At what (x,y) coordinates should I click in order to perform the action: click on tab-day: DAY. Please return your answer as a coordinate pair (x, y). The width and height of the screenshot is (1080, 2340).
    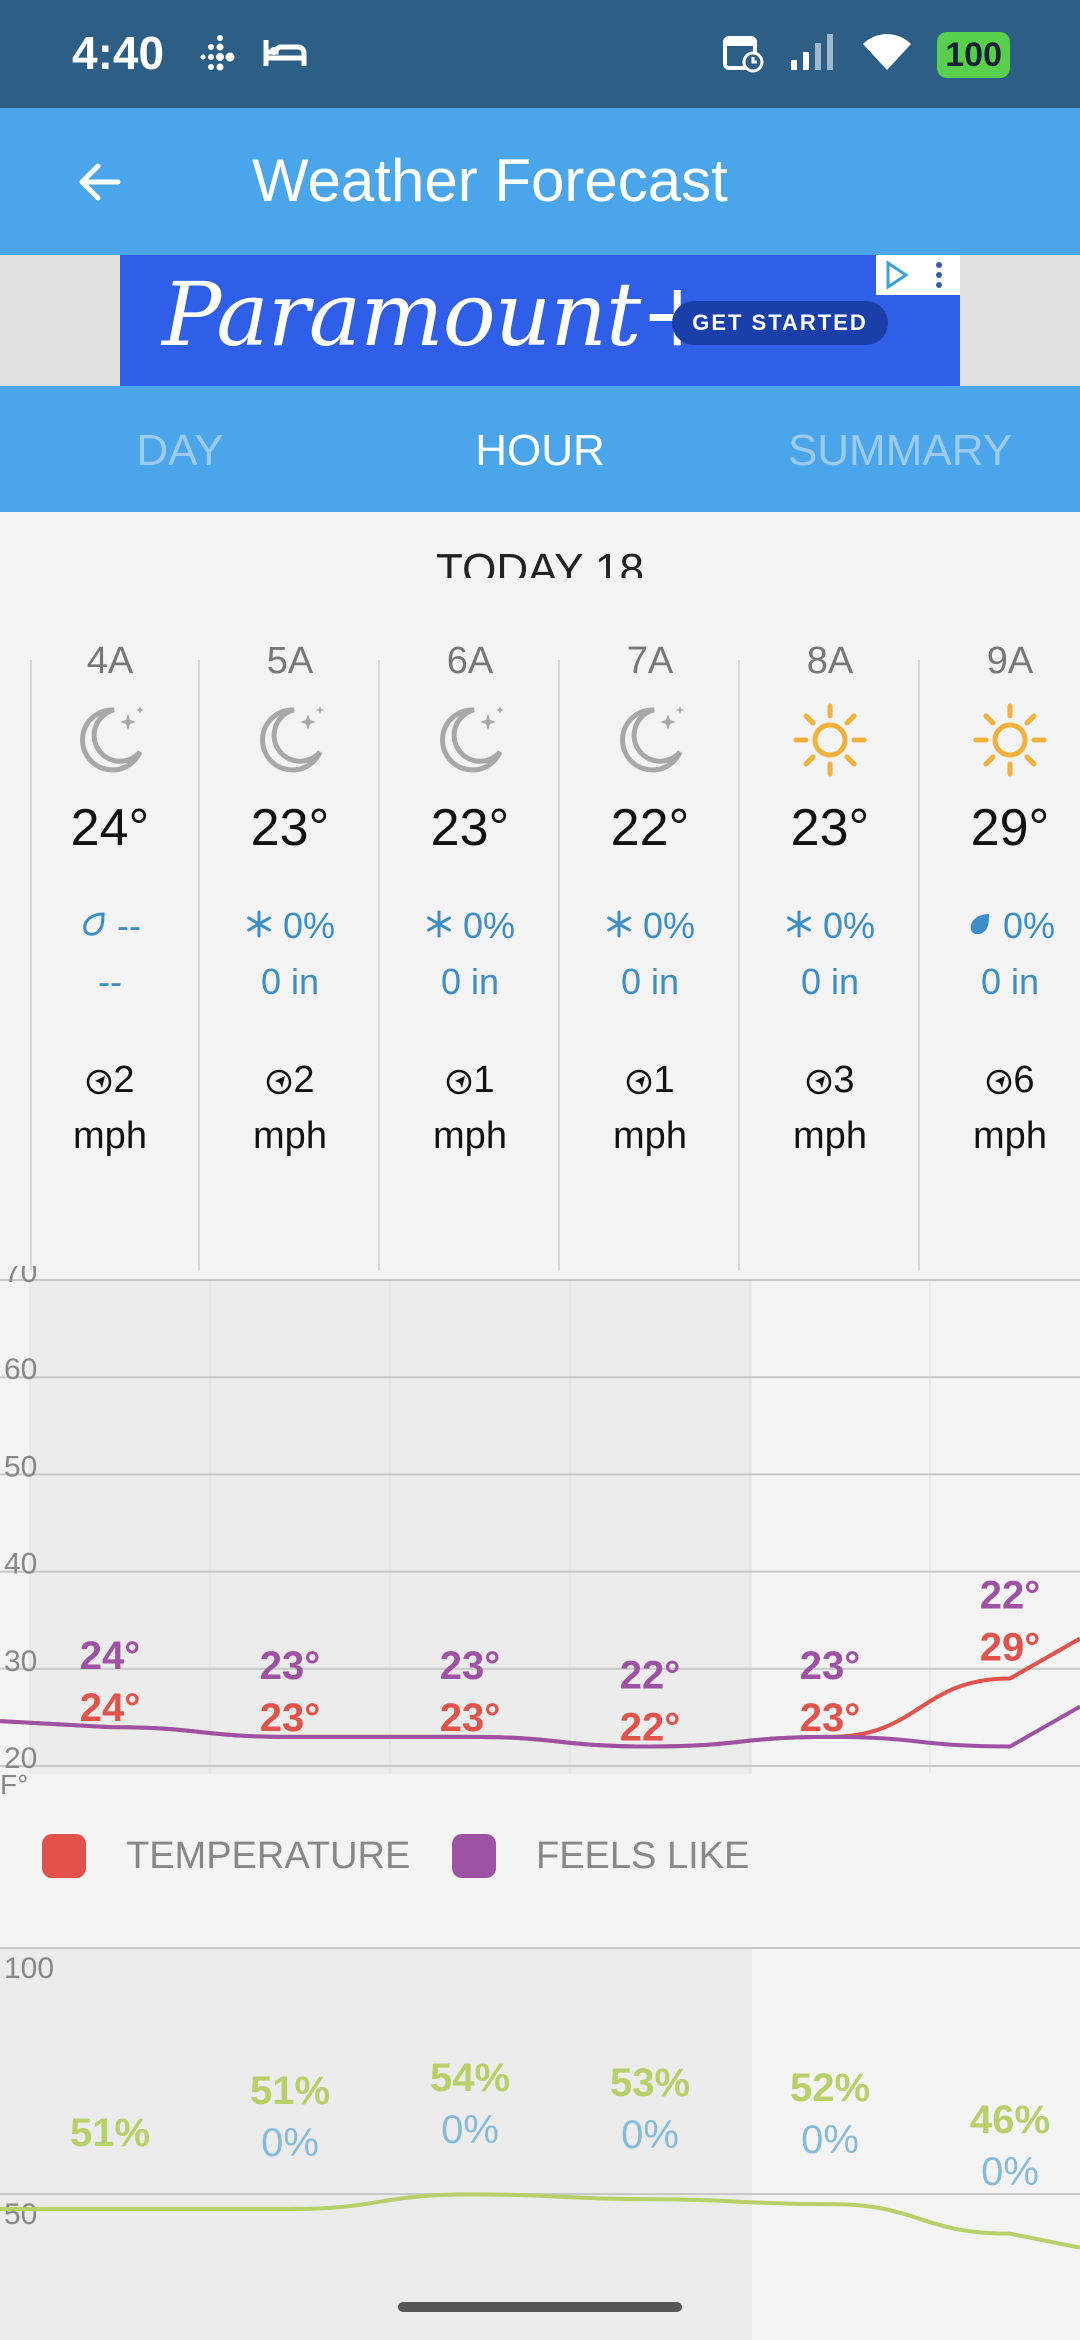
    Looking at the image, I should click on (180, 451).